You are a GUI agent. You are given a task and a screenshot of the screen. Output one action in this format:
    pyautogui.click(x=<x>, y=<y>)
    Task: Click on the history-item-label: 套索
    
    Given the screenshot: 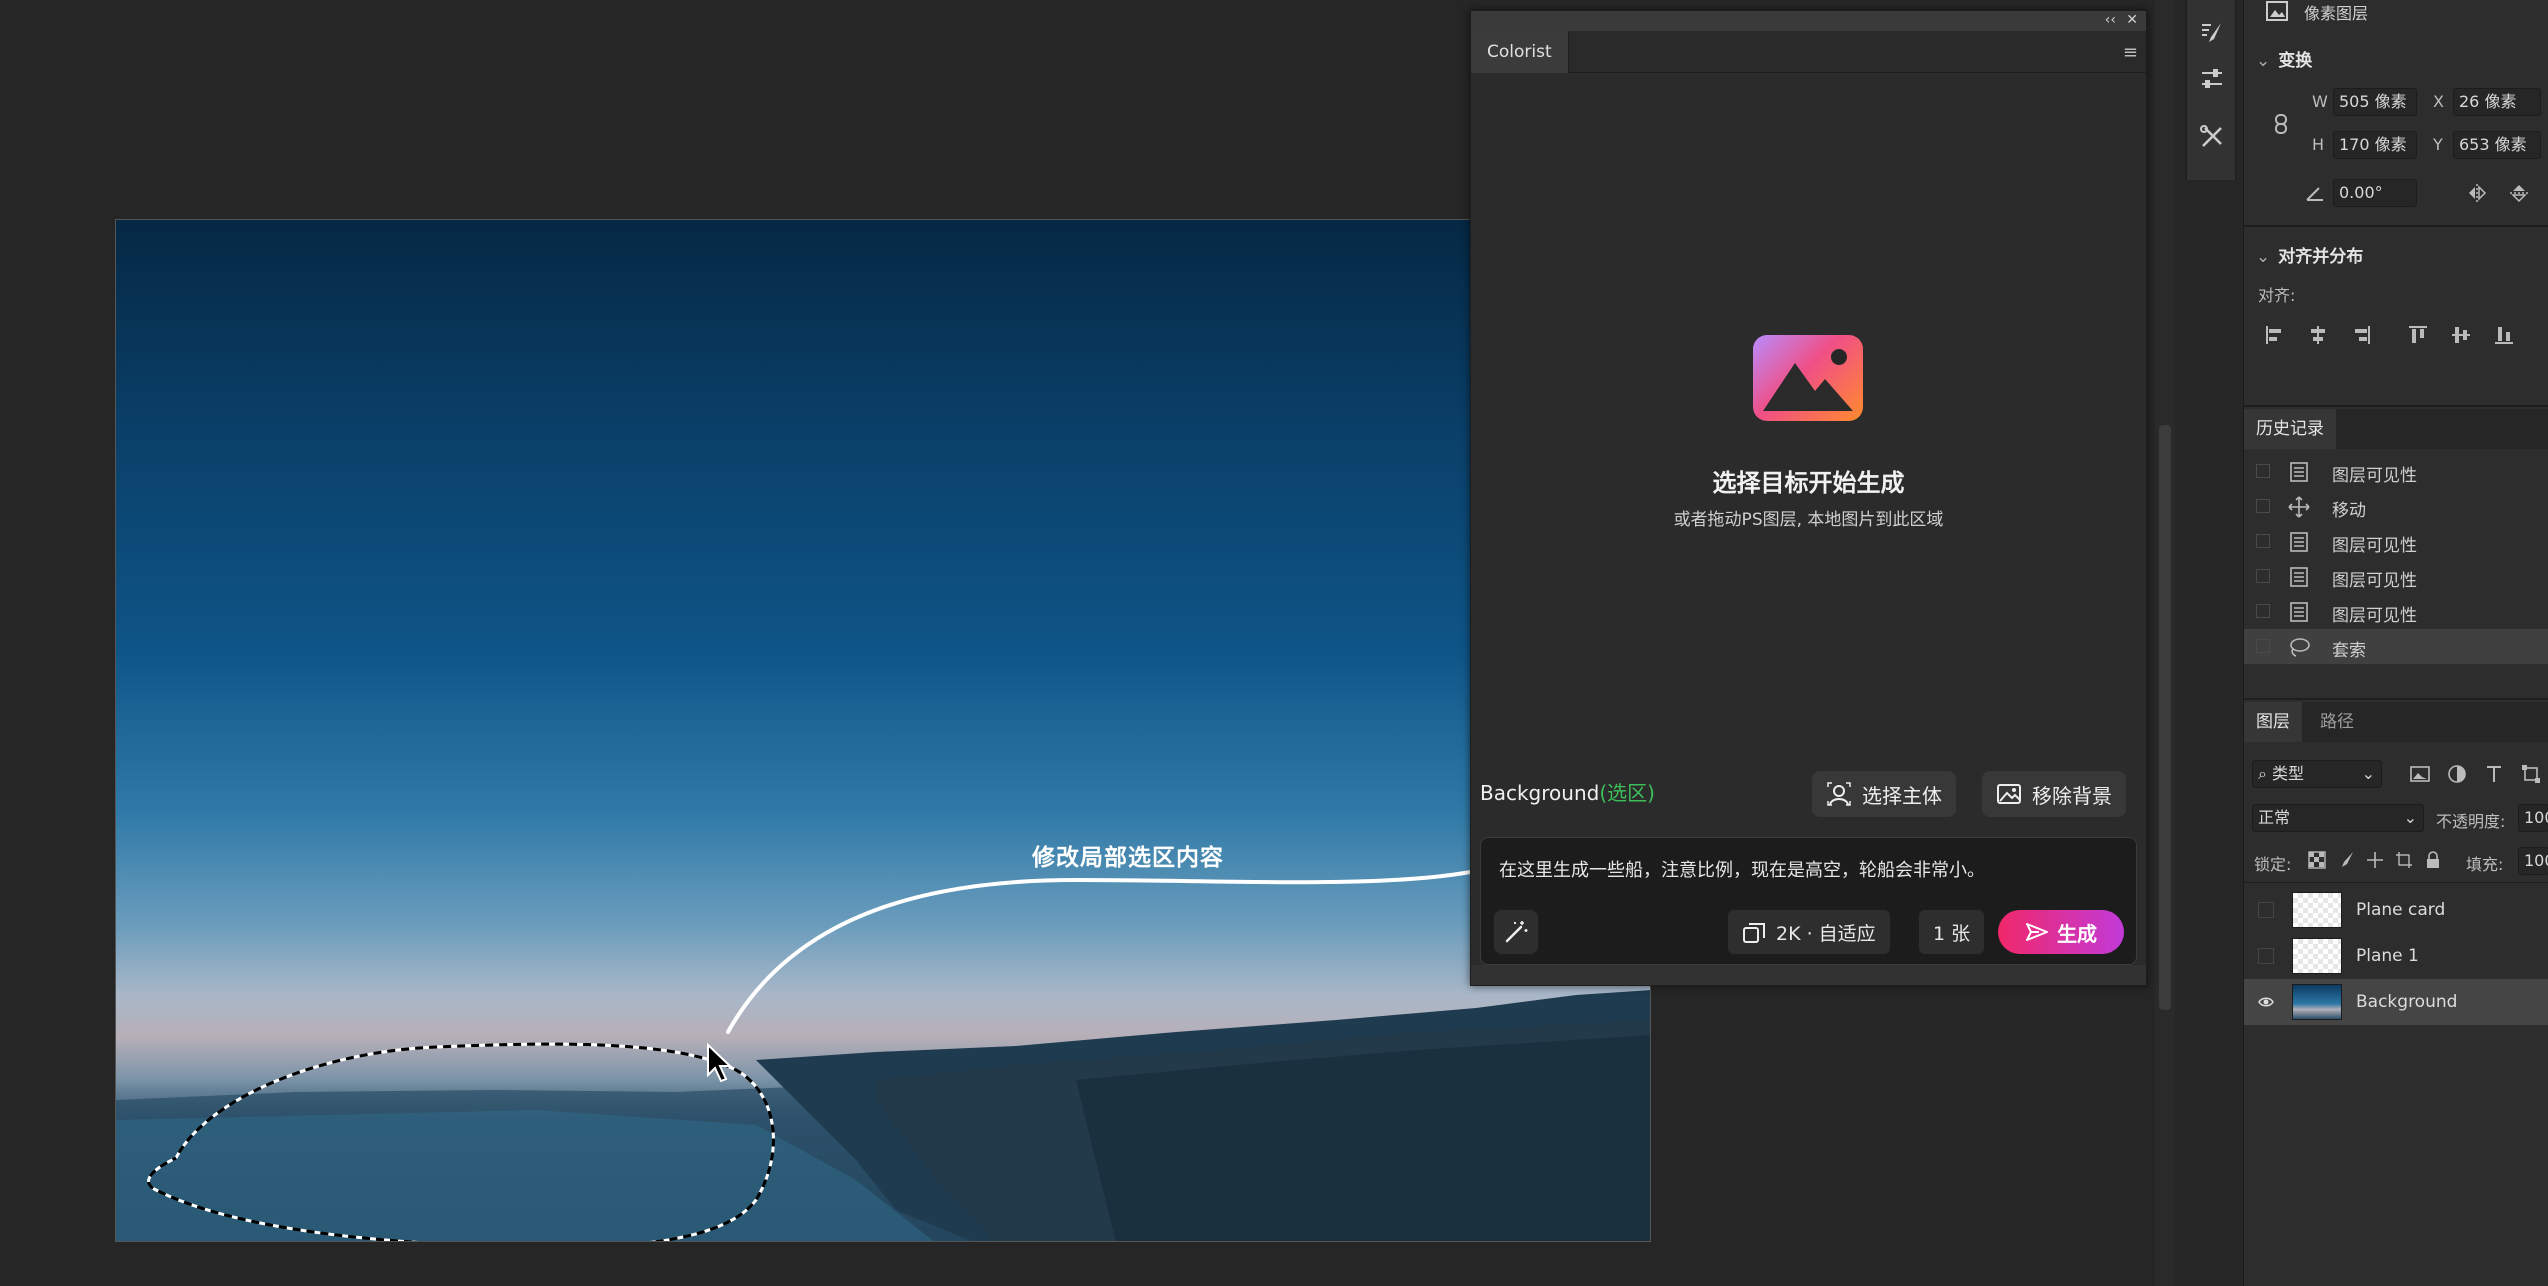 What is the action you would take?
    pyautogui.click(x=2349, y=651)
    